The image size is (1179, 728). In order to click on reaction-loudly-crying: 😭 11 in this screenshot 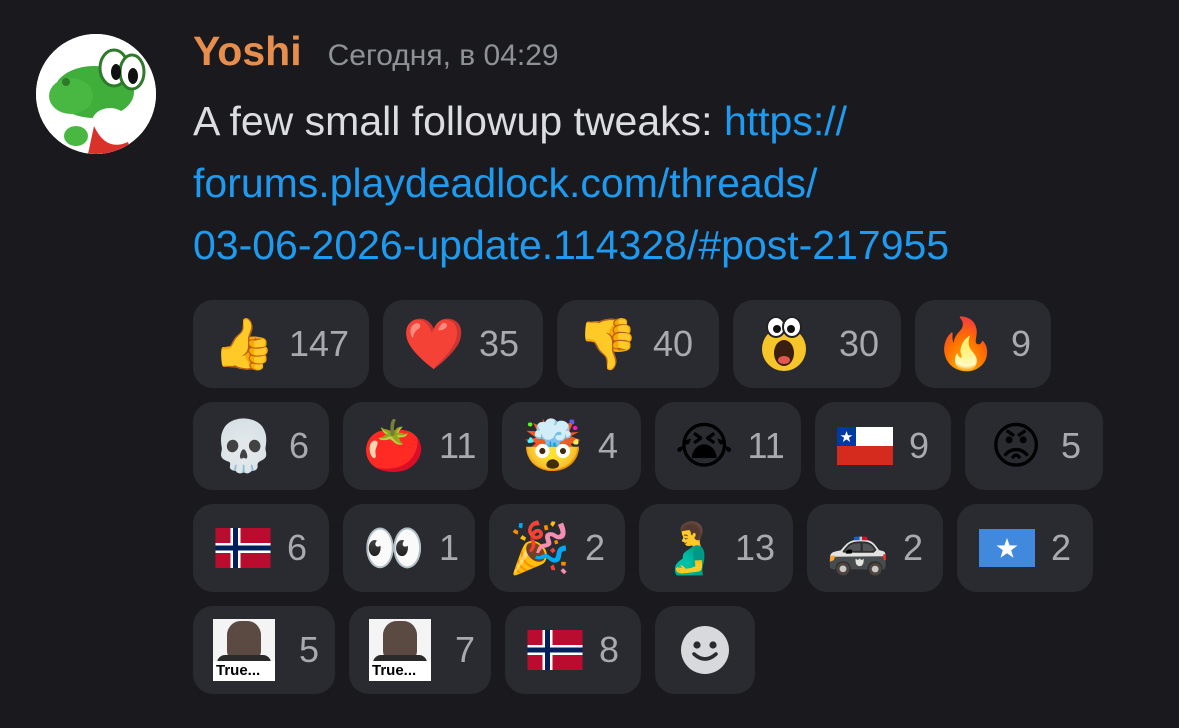, I will do `click(728, 446)`.